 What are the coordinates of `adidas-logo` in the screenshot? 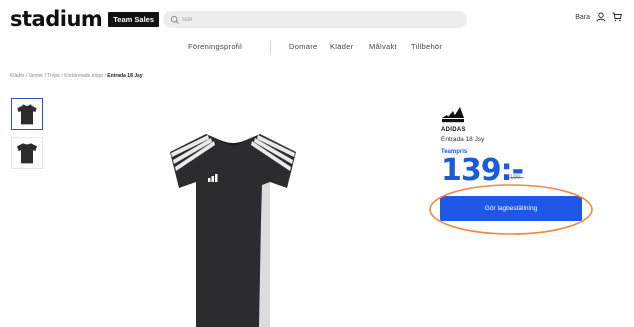 It's located at (453, 115).